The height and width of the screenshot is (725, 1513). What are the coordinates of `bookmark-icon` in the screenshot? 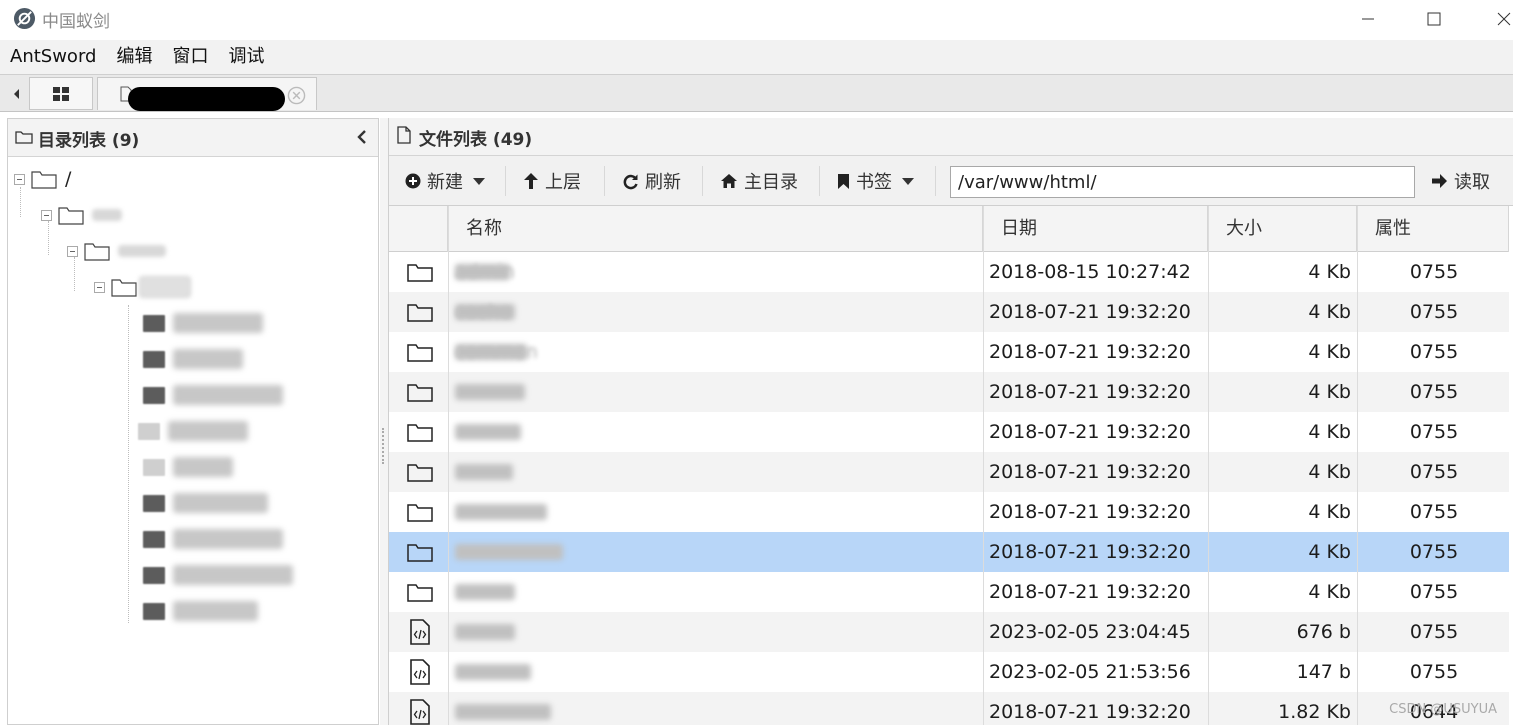 It's located at (843, 181).